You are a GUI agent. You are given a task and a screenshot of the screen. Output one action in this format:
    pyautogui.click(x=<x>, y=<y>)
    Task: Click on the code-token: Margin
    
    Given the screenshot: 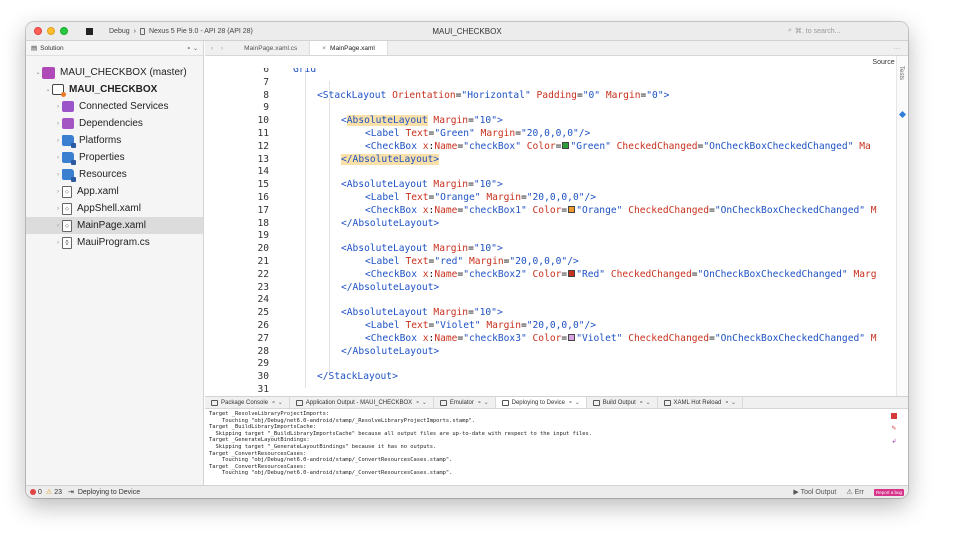 What is the action you would take?
    pyautogui.click(x=451, y=185)
    